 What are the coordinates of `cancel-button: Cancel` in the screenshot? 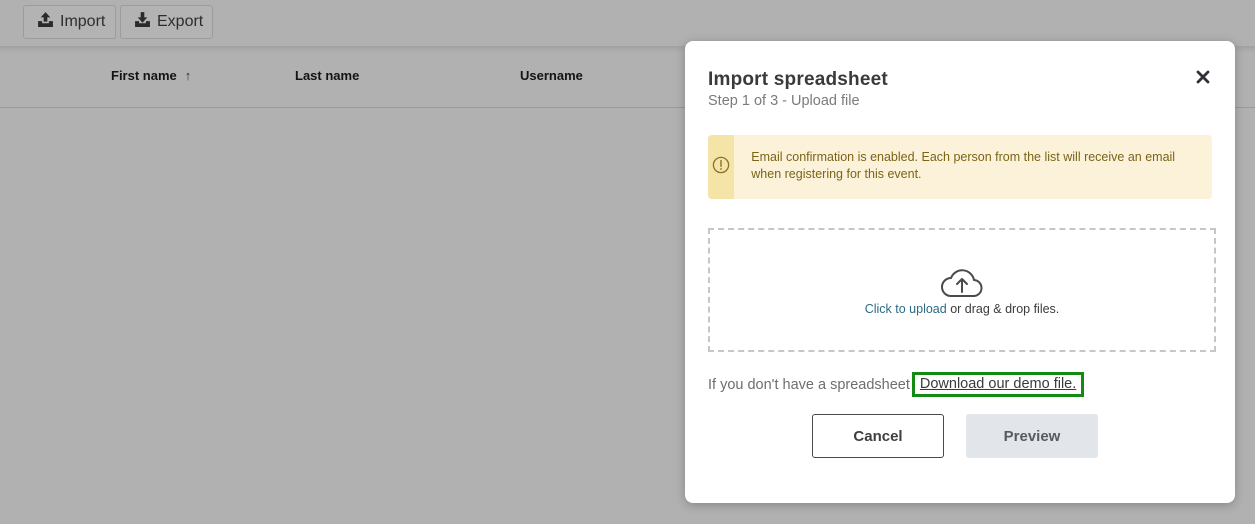 It's located at (878, 436).